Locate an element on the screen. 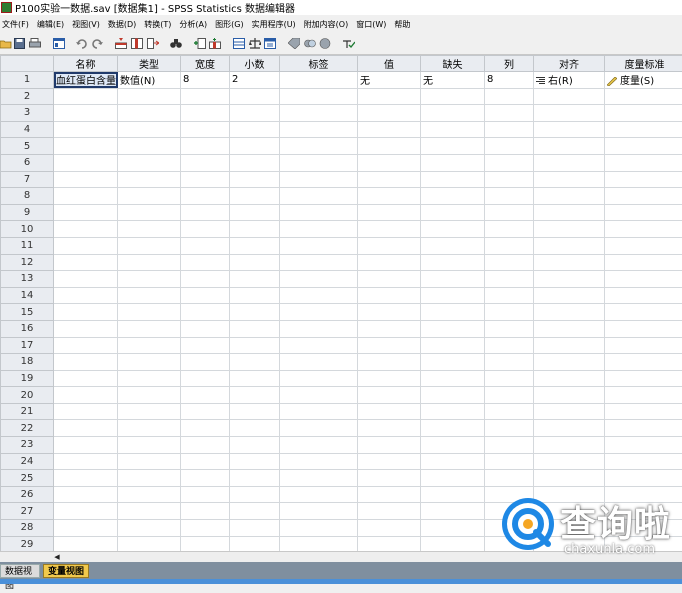  row-number: 11 is located at coordinates (27, 245).